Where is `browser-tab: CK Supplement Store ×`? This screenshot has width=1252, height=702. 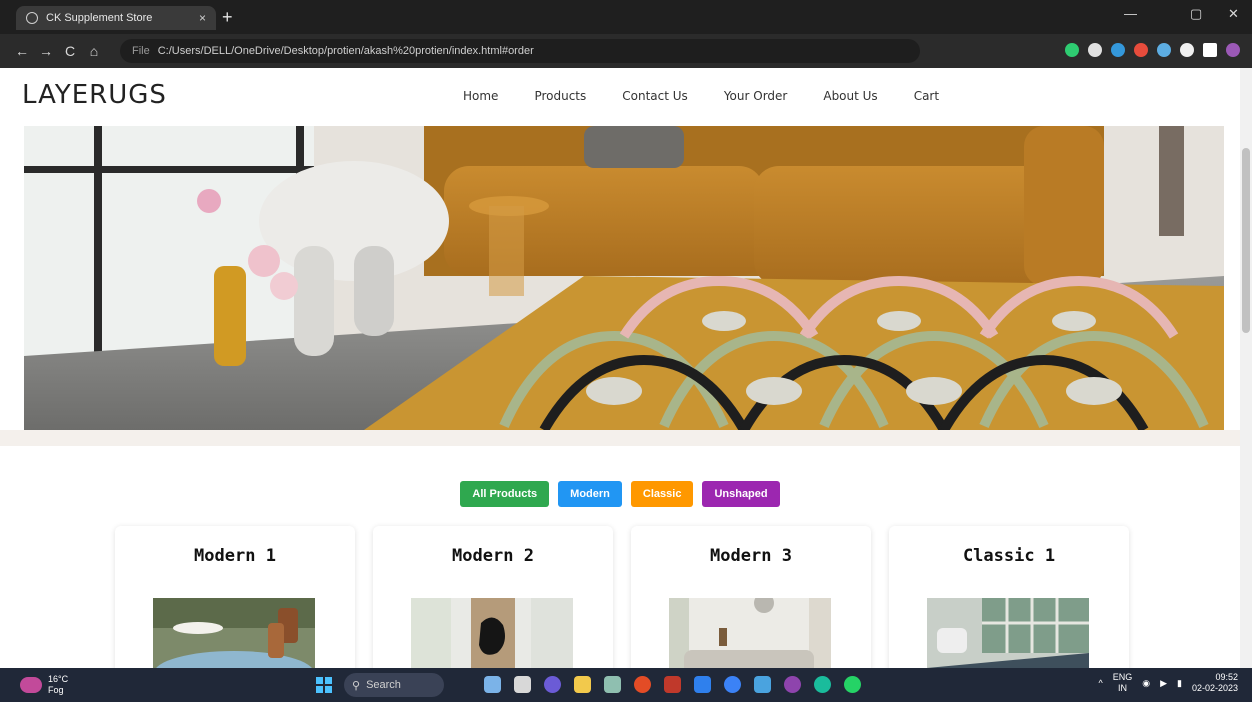
browser-tab: CK Supplement Store × is located at coordinates (116, 18).